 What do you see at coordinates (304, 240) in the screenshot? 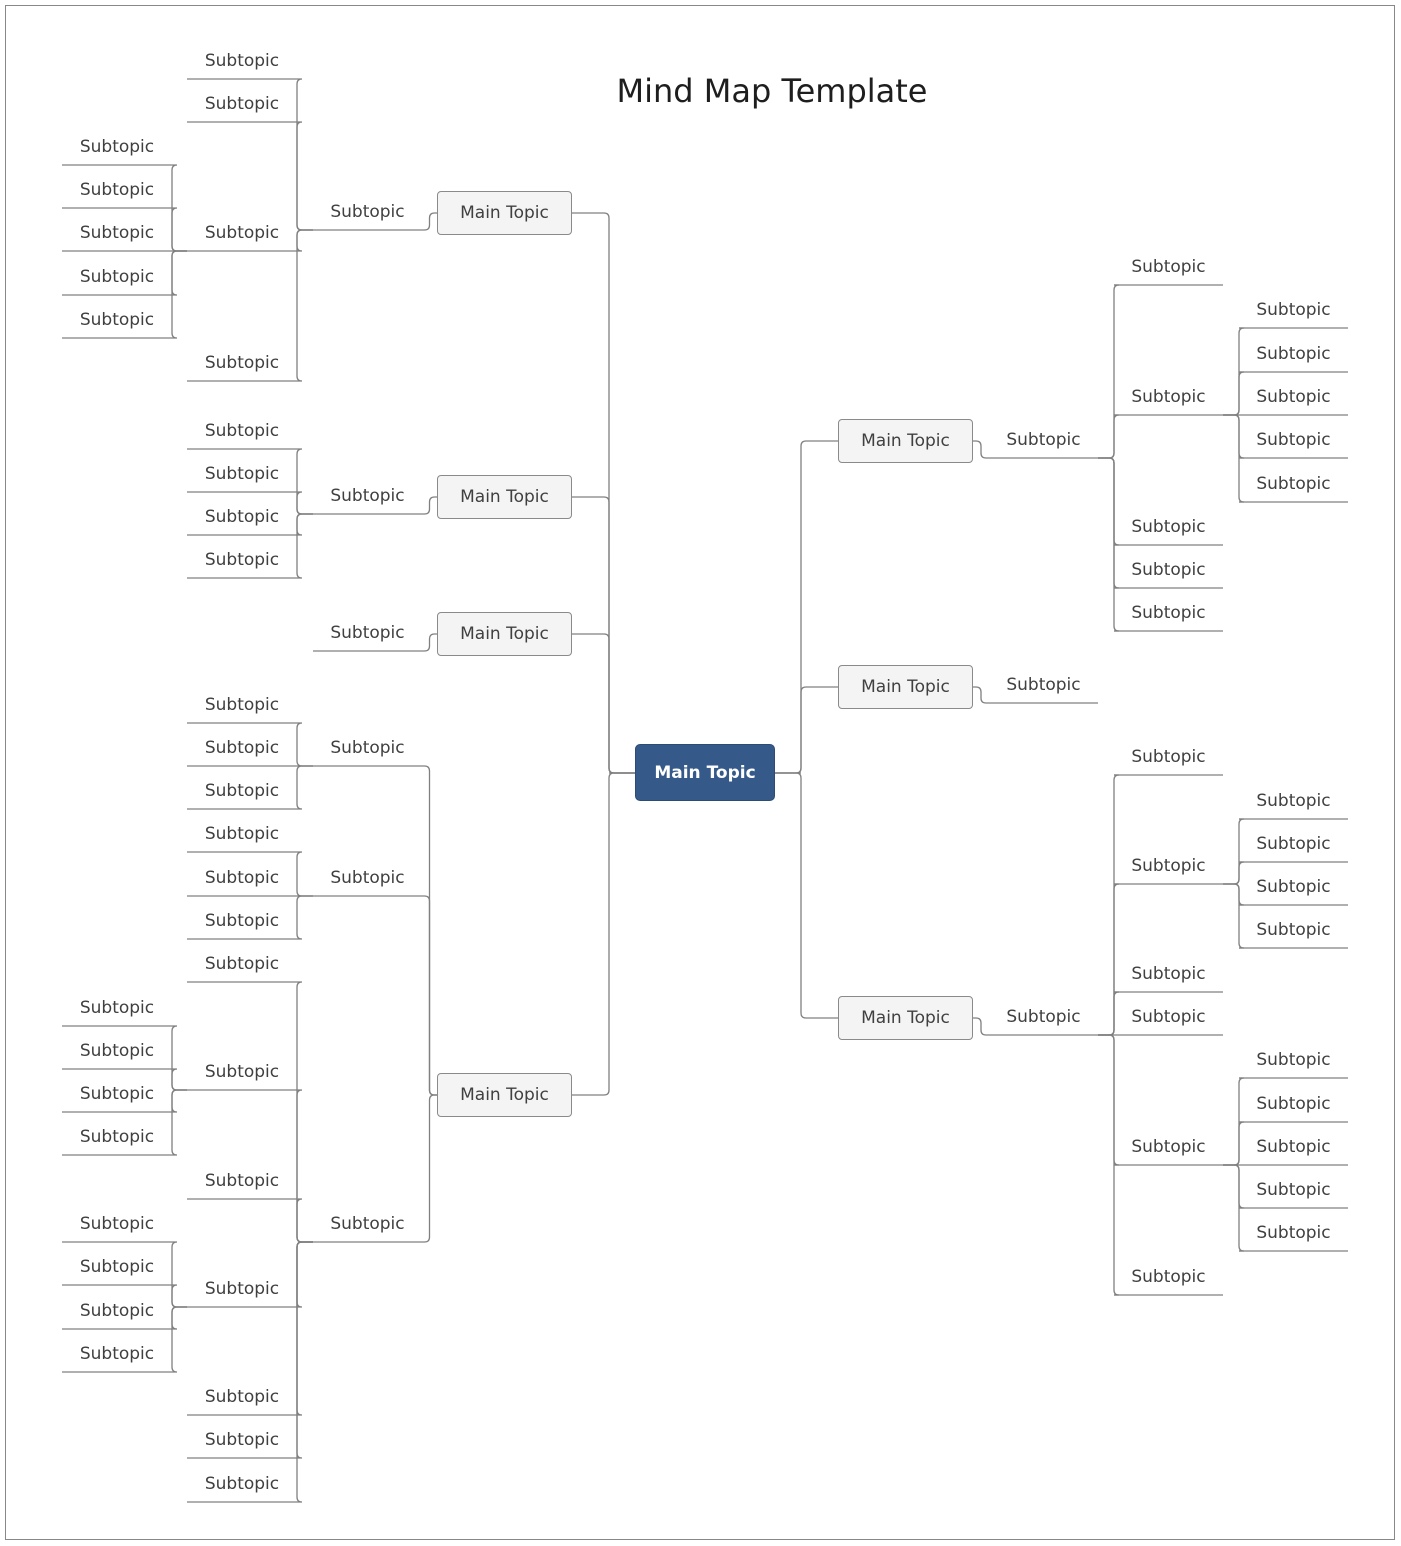
I see `connector-l1a3` at bounding box center [304, 240].